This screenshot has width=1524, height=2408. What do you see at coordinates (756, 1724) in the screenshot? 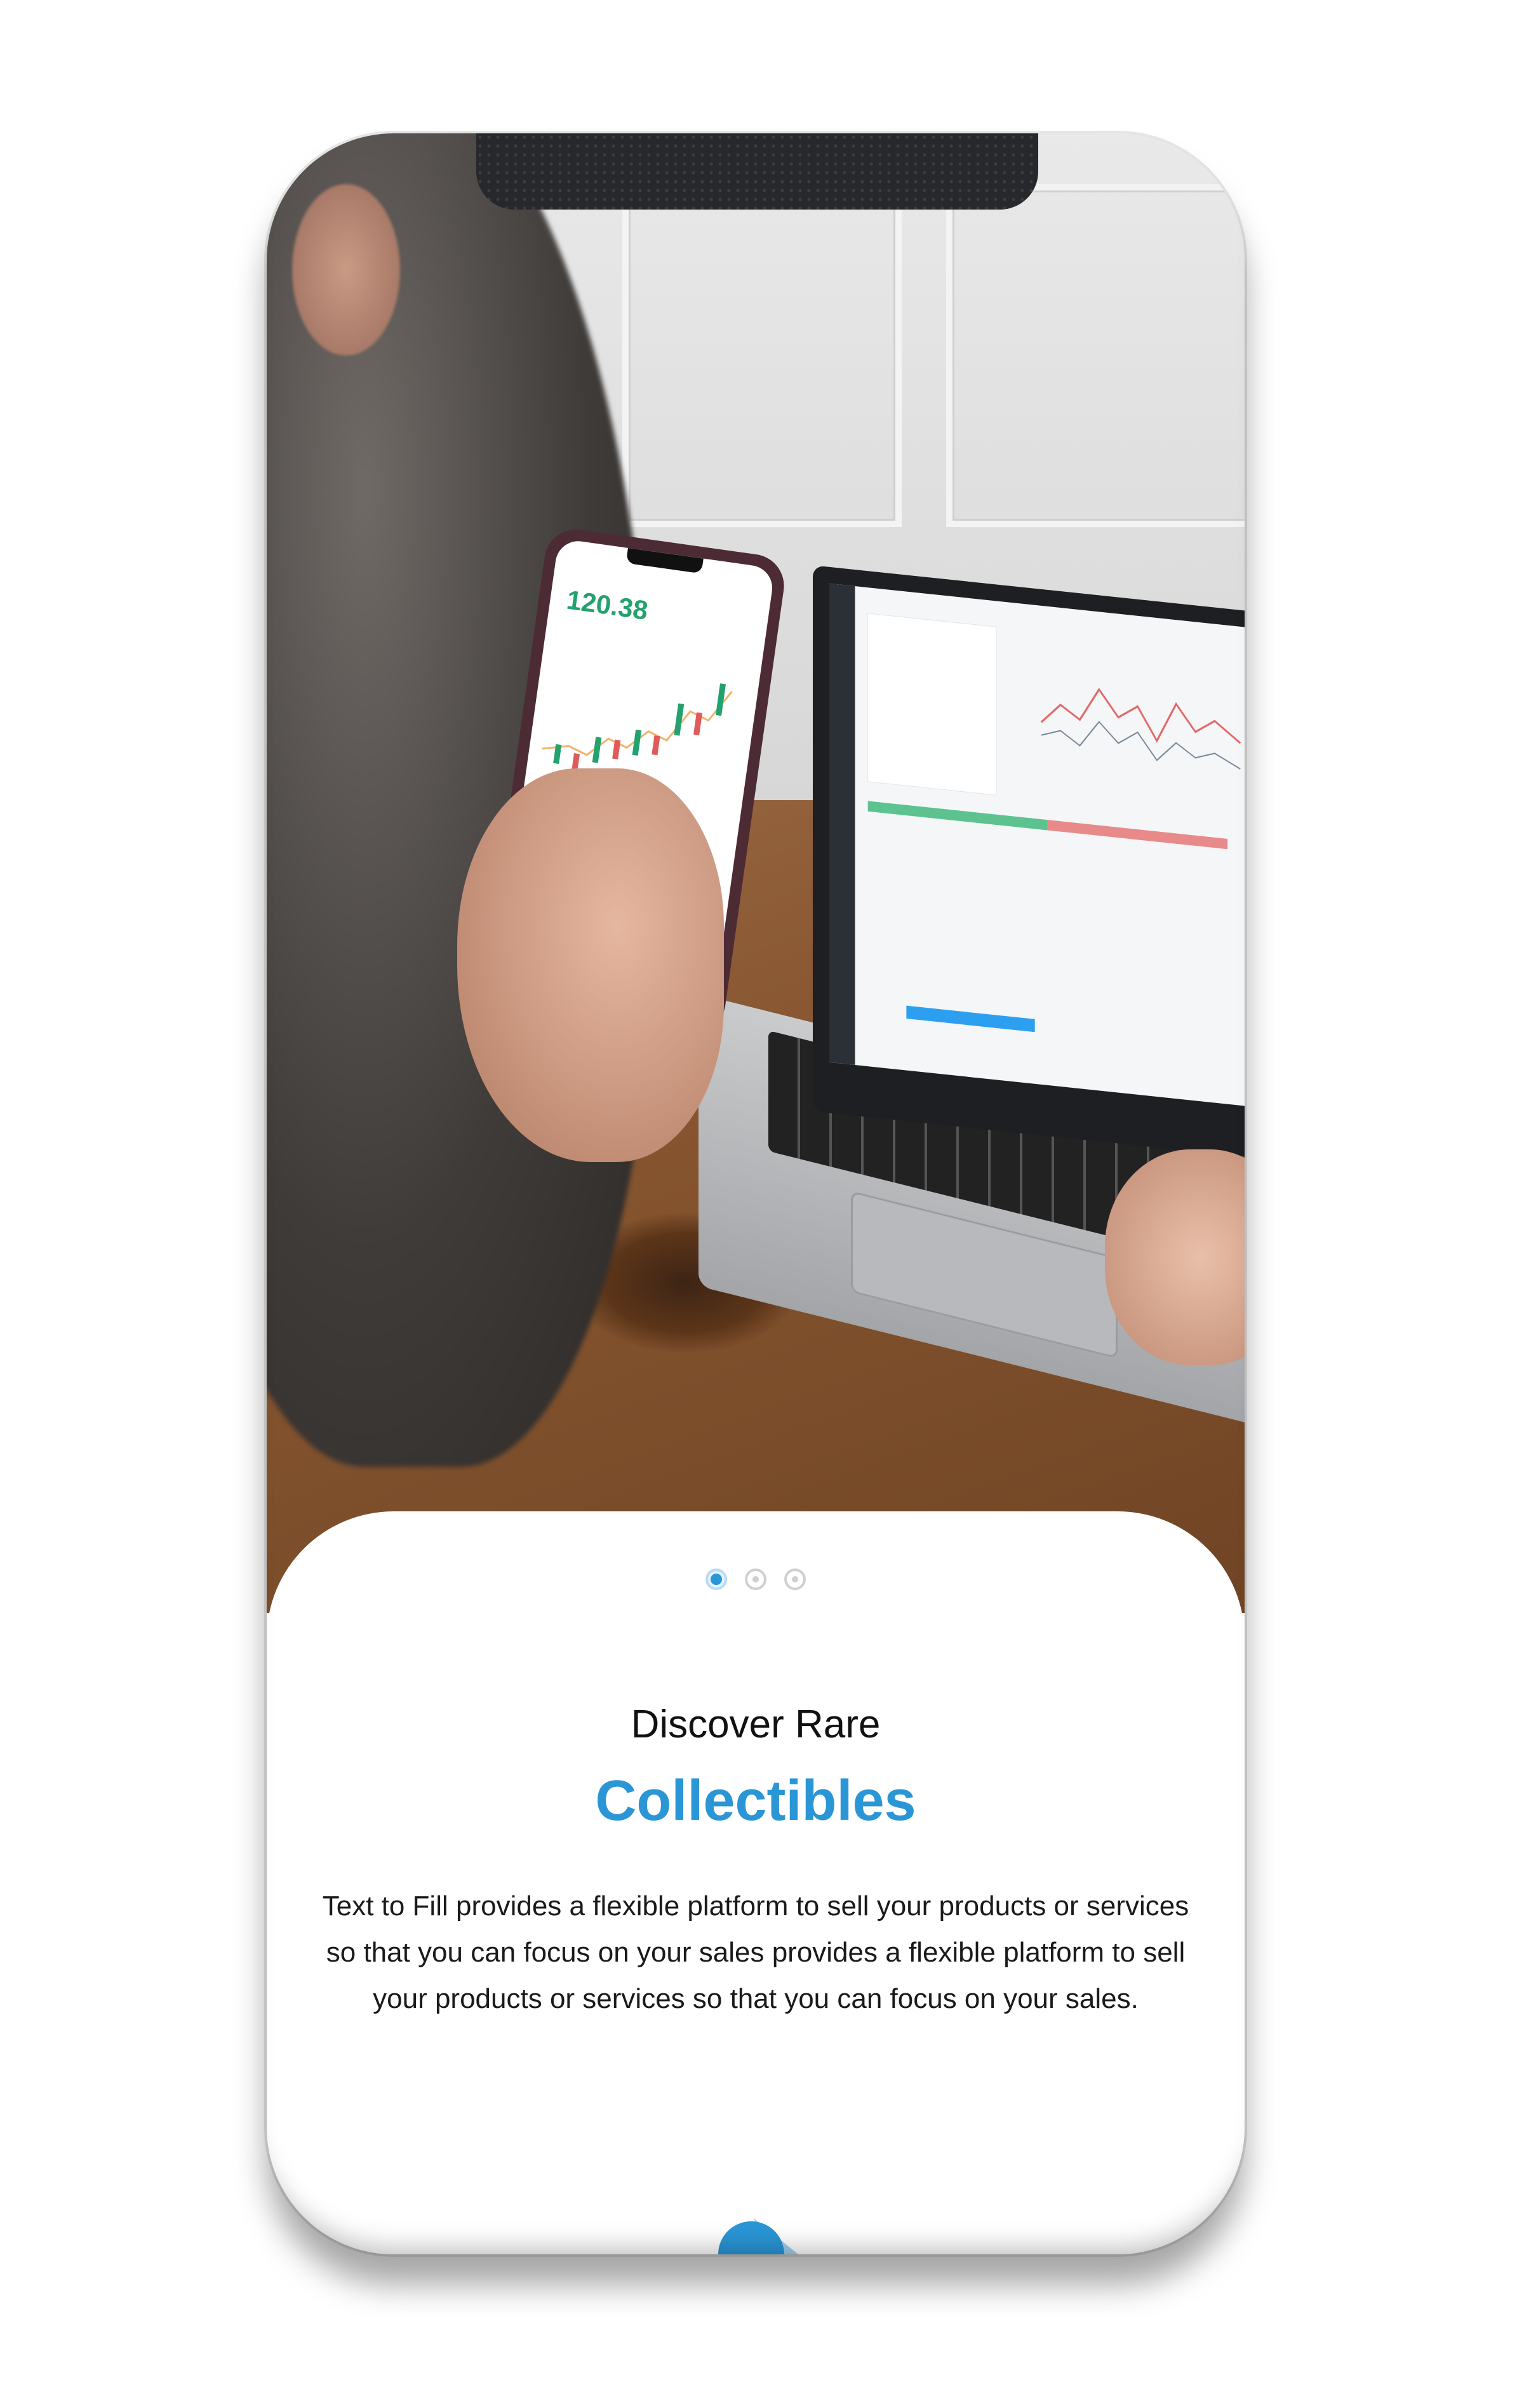
I see `onboarding-subtitle: Discover Rare` at bounding box center [756, 1724].